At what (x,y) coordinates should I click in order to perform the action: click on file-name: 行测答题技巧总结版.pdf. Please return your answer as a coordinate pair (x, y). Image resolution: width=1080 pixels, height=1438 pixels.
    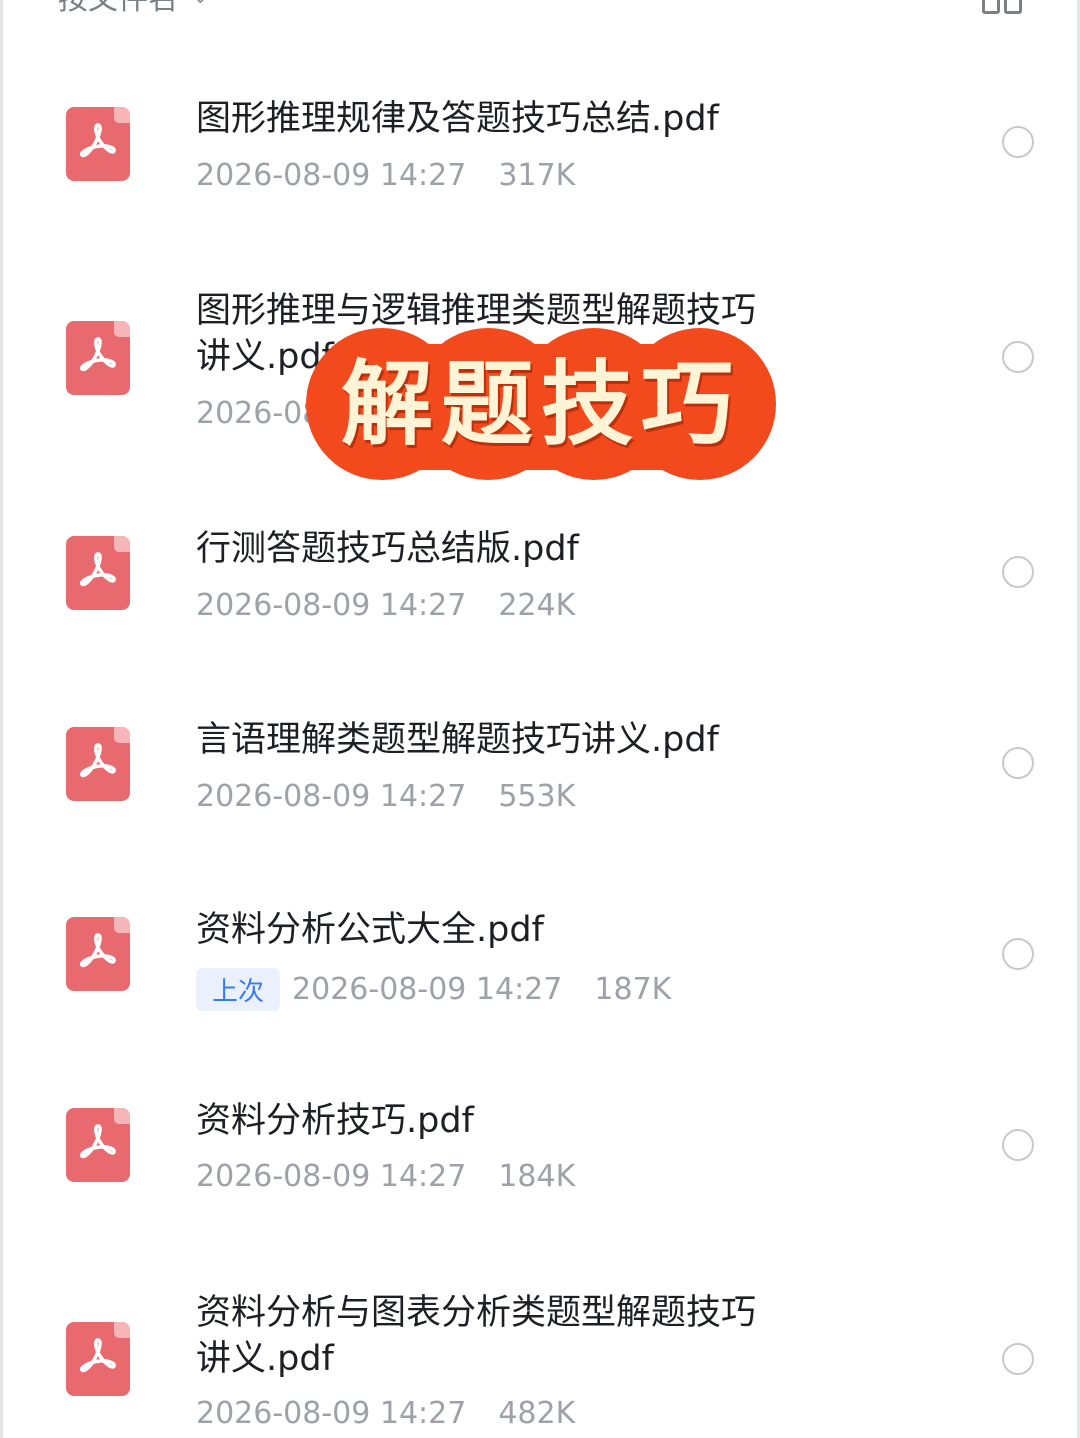
    Looking at the image, I should click on (387, 549).